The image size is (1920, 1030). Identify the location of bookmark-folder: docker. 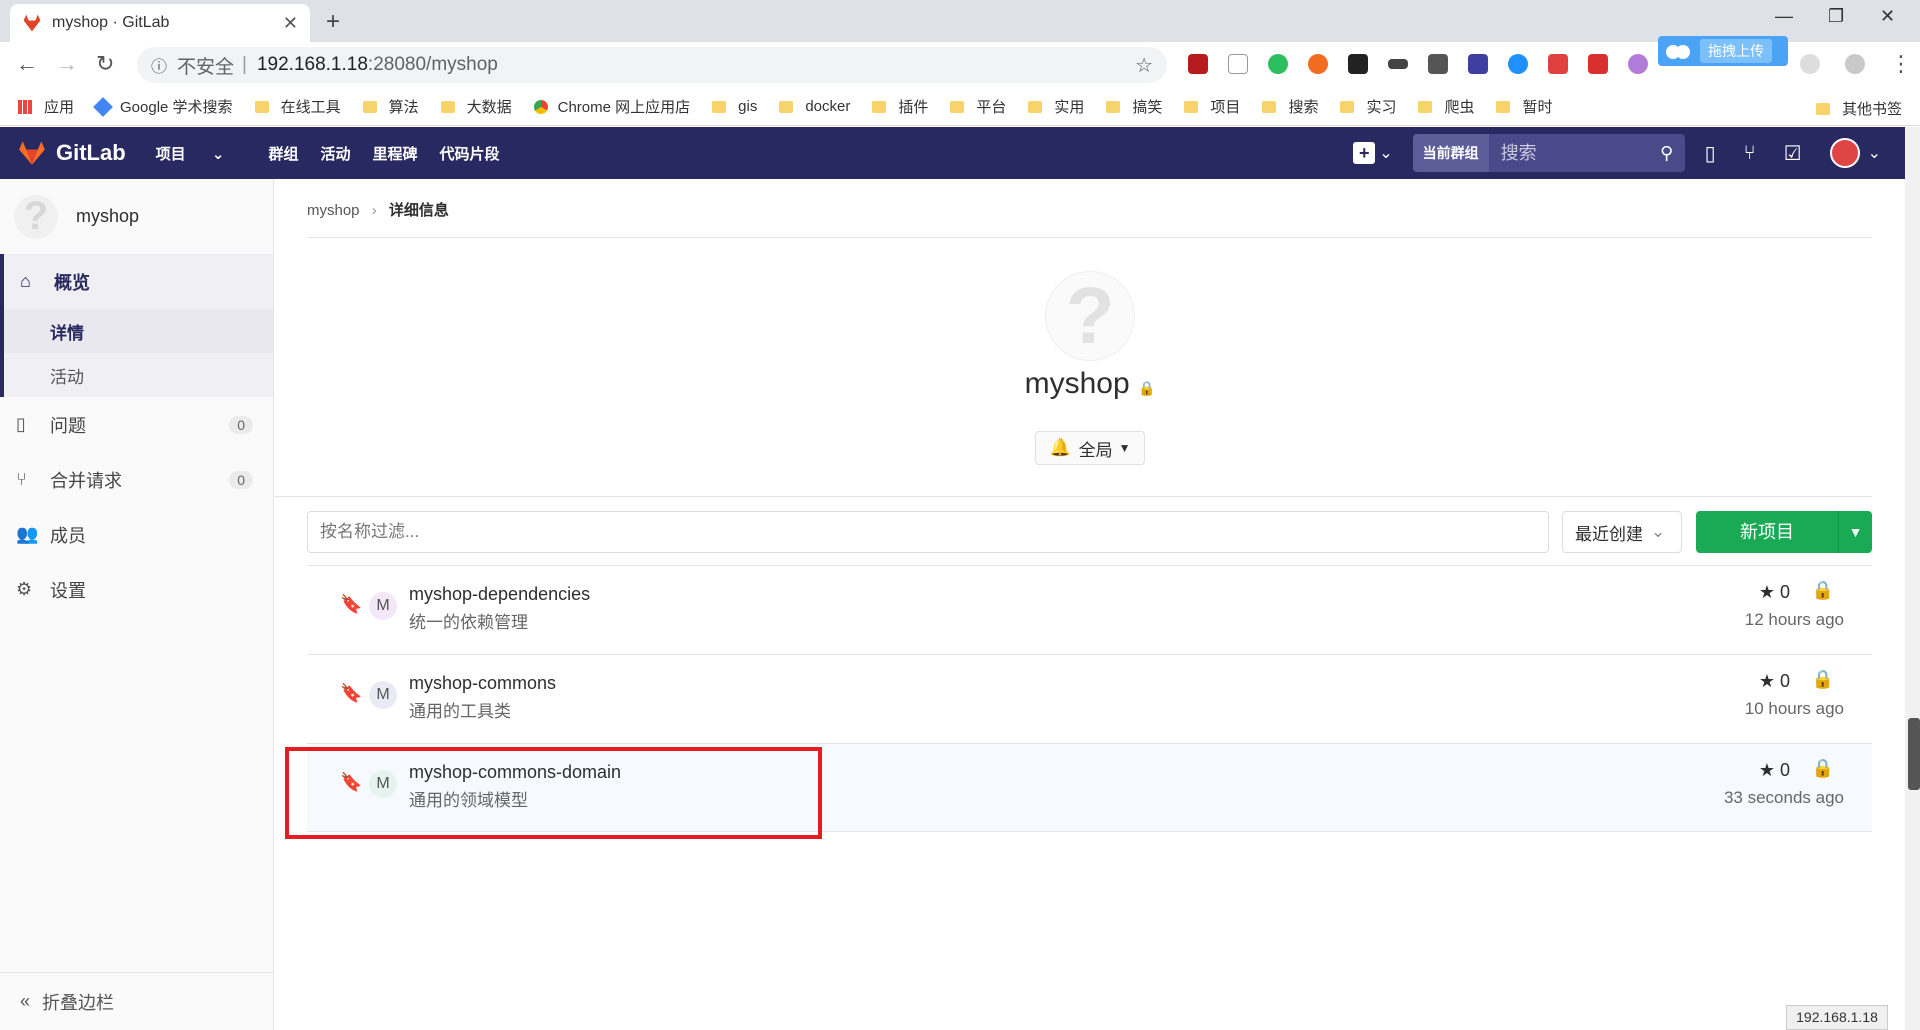
(814, 106).